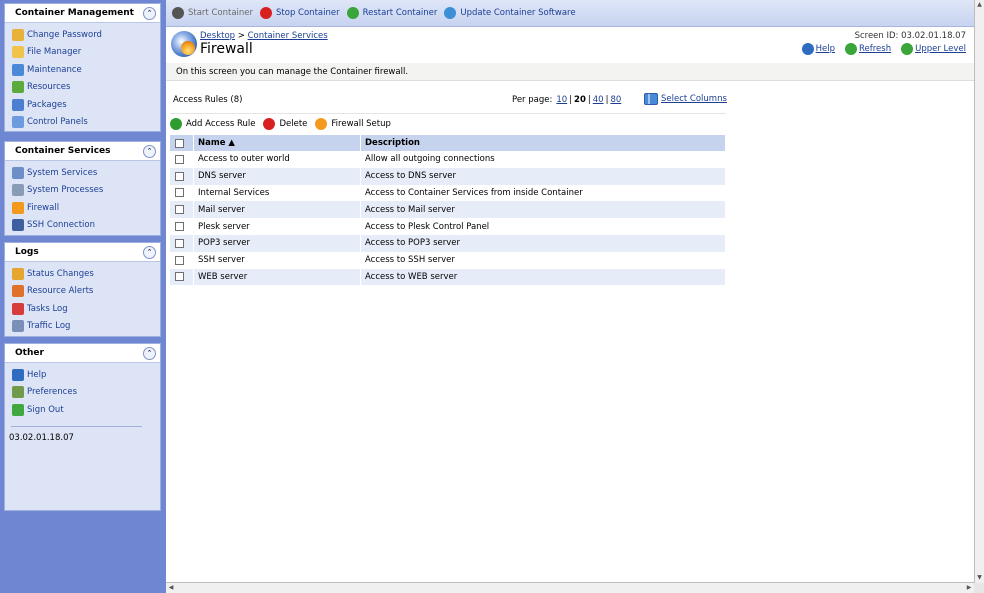  I want to click on sidebar-item-label: Firewall, so click(43, 207).